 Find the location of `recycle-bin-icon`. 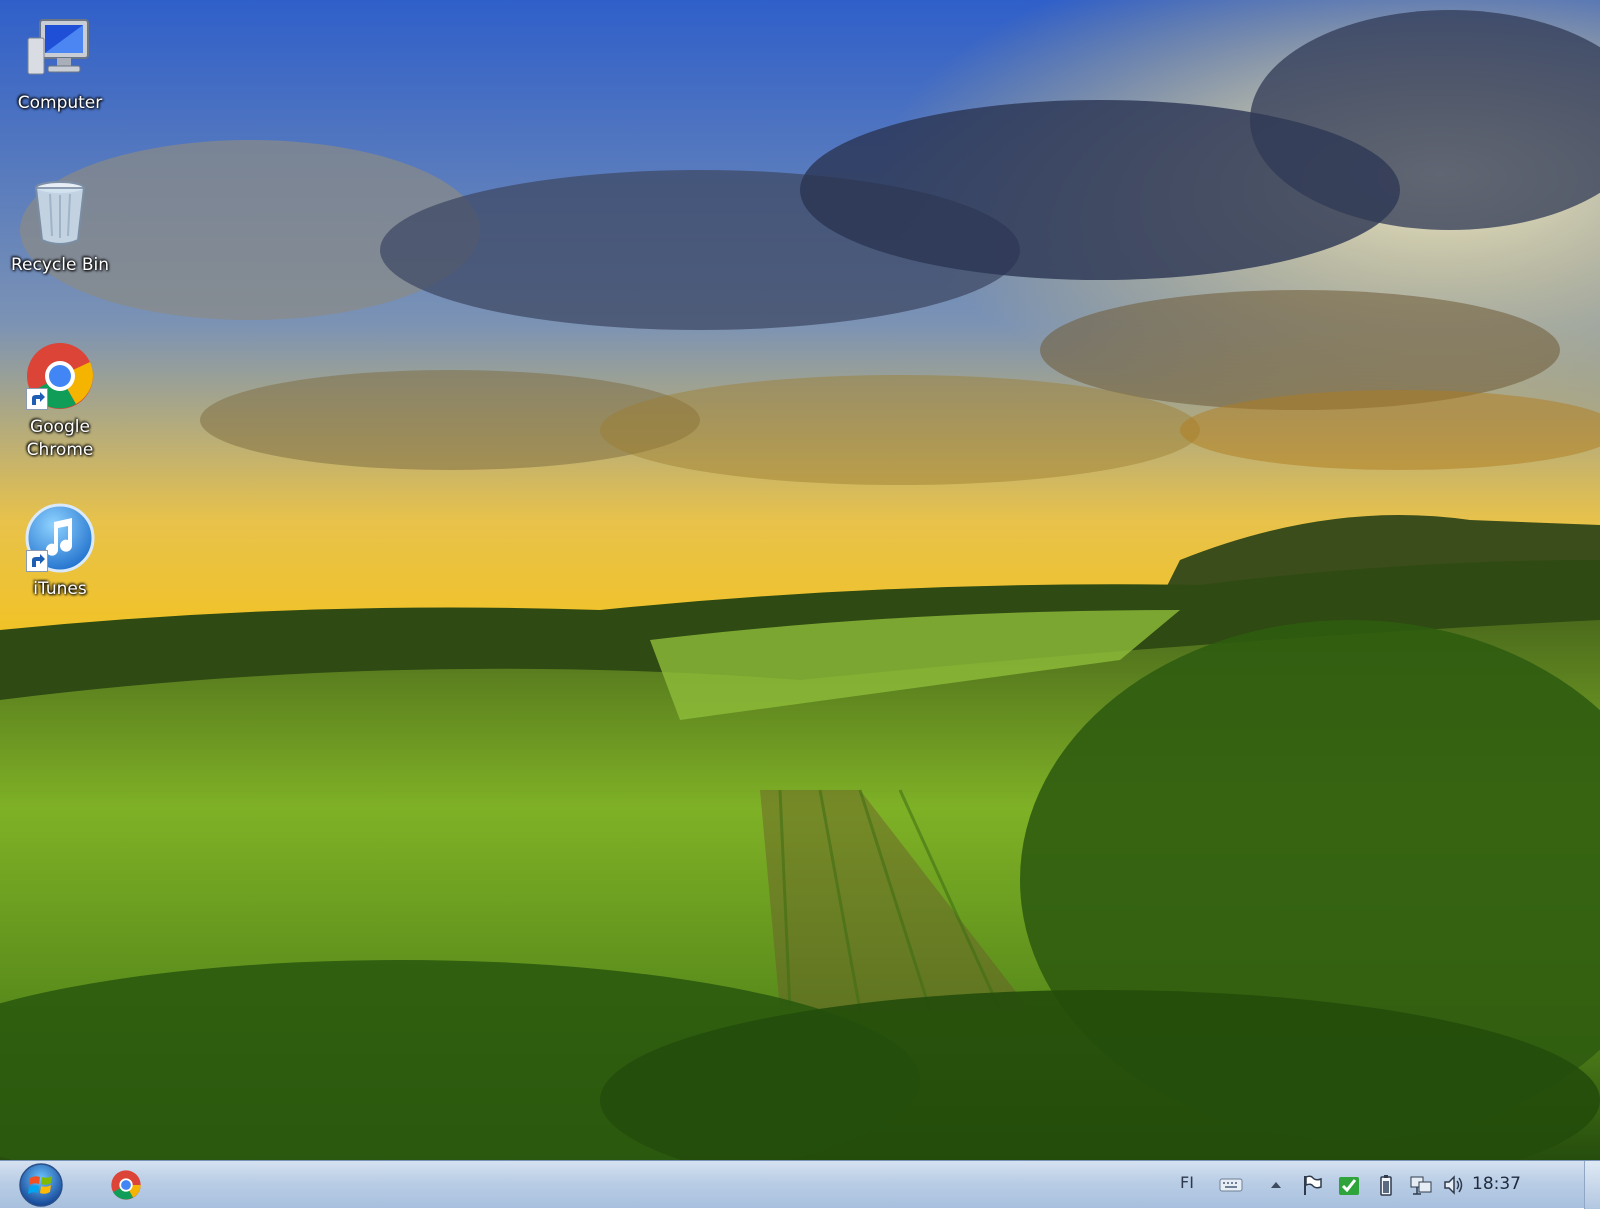

recycle-bin-icon is located at coordinates (60, 214).